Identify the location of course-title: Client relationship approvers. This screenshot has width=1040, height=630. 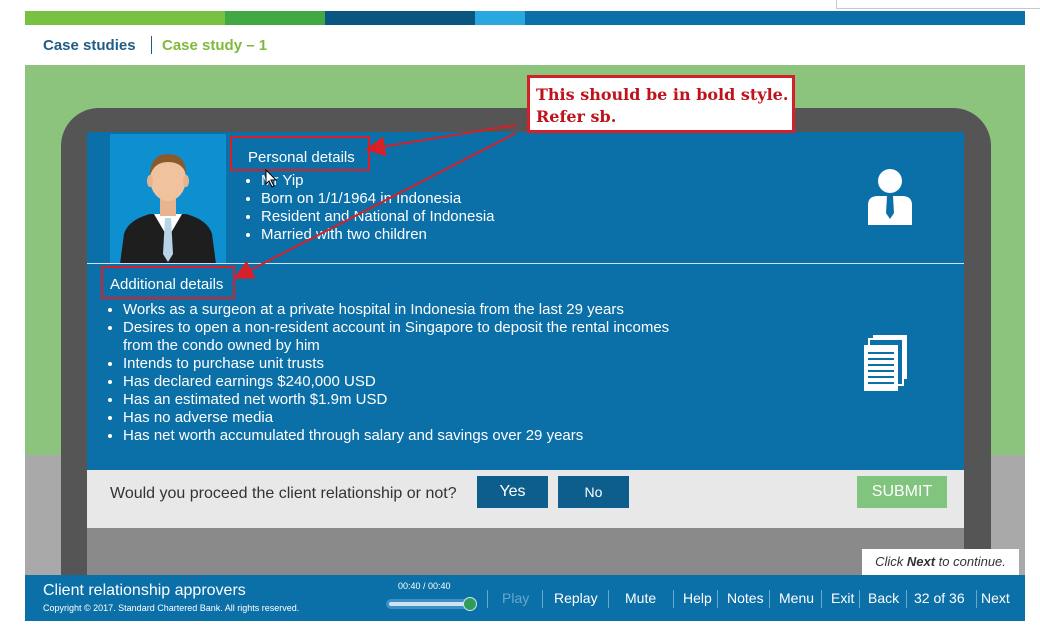
(144, 590).